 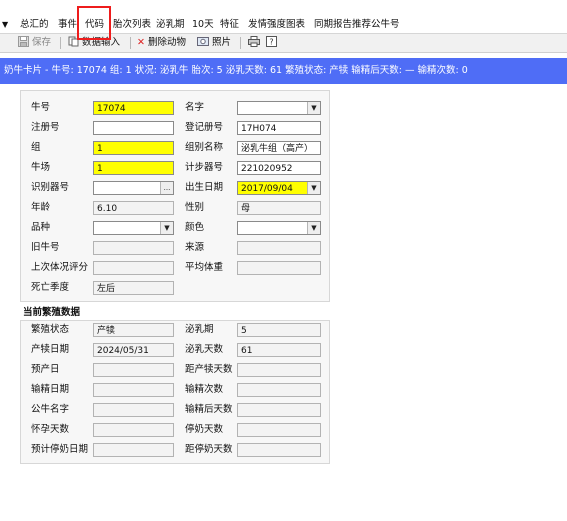 I want to click on exp-dry-date-field, so click(x=133, y=450).